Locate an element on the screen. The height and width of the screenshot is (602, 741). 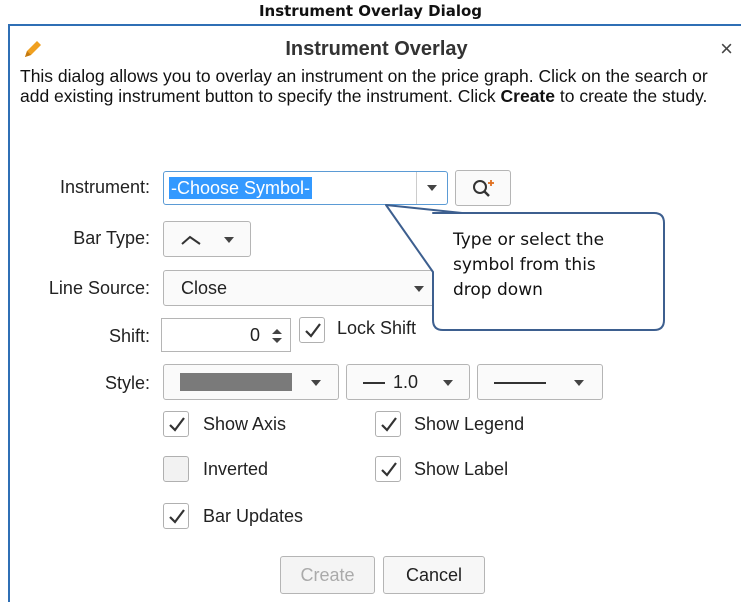
callout-line-3: drop down is located at coordinates (498, 290).